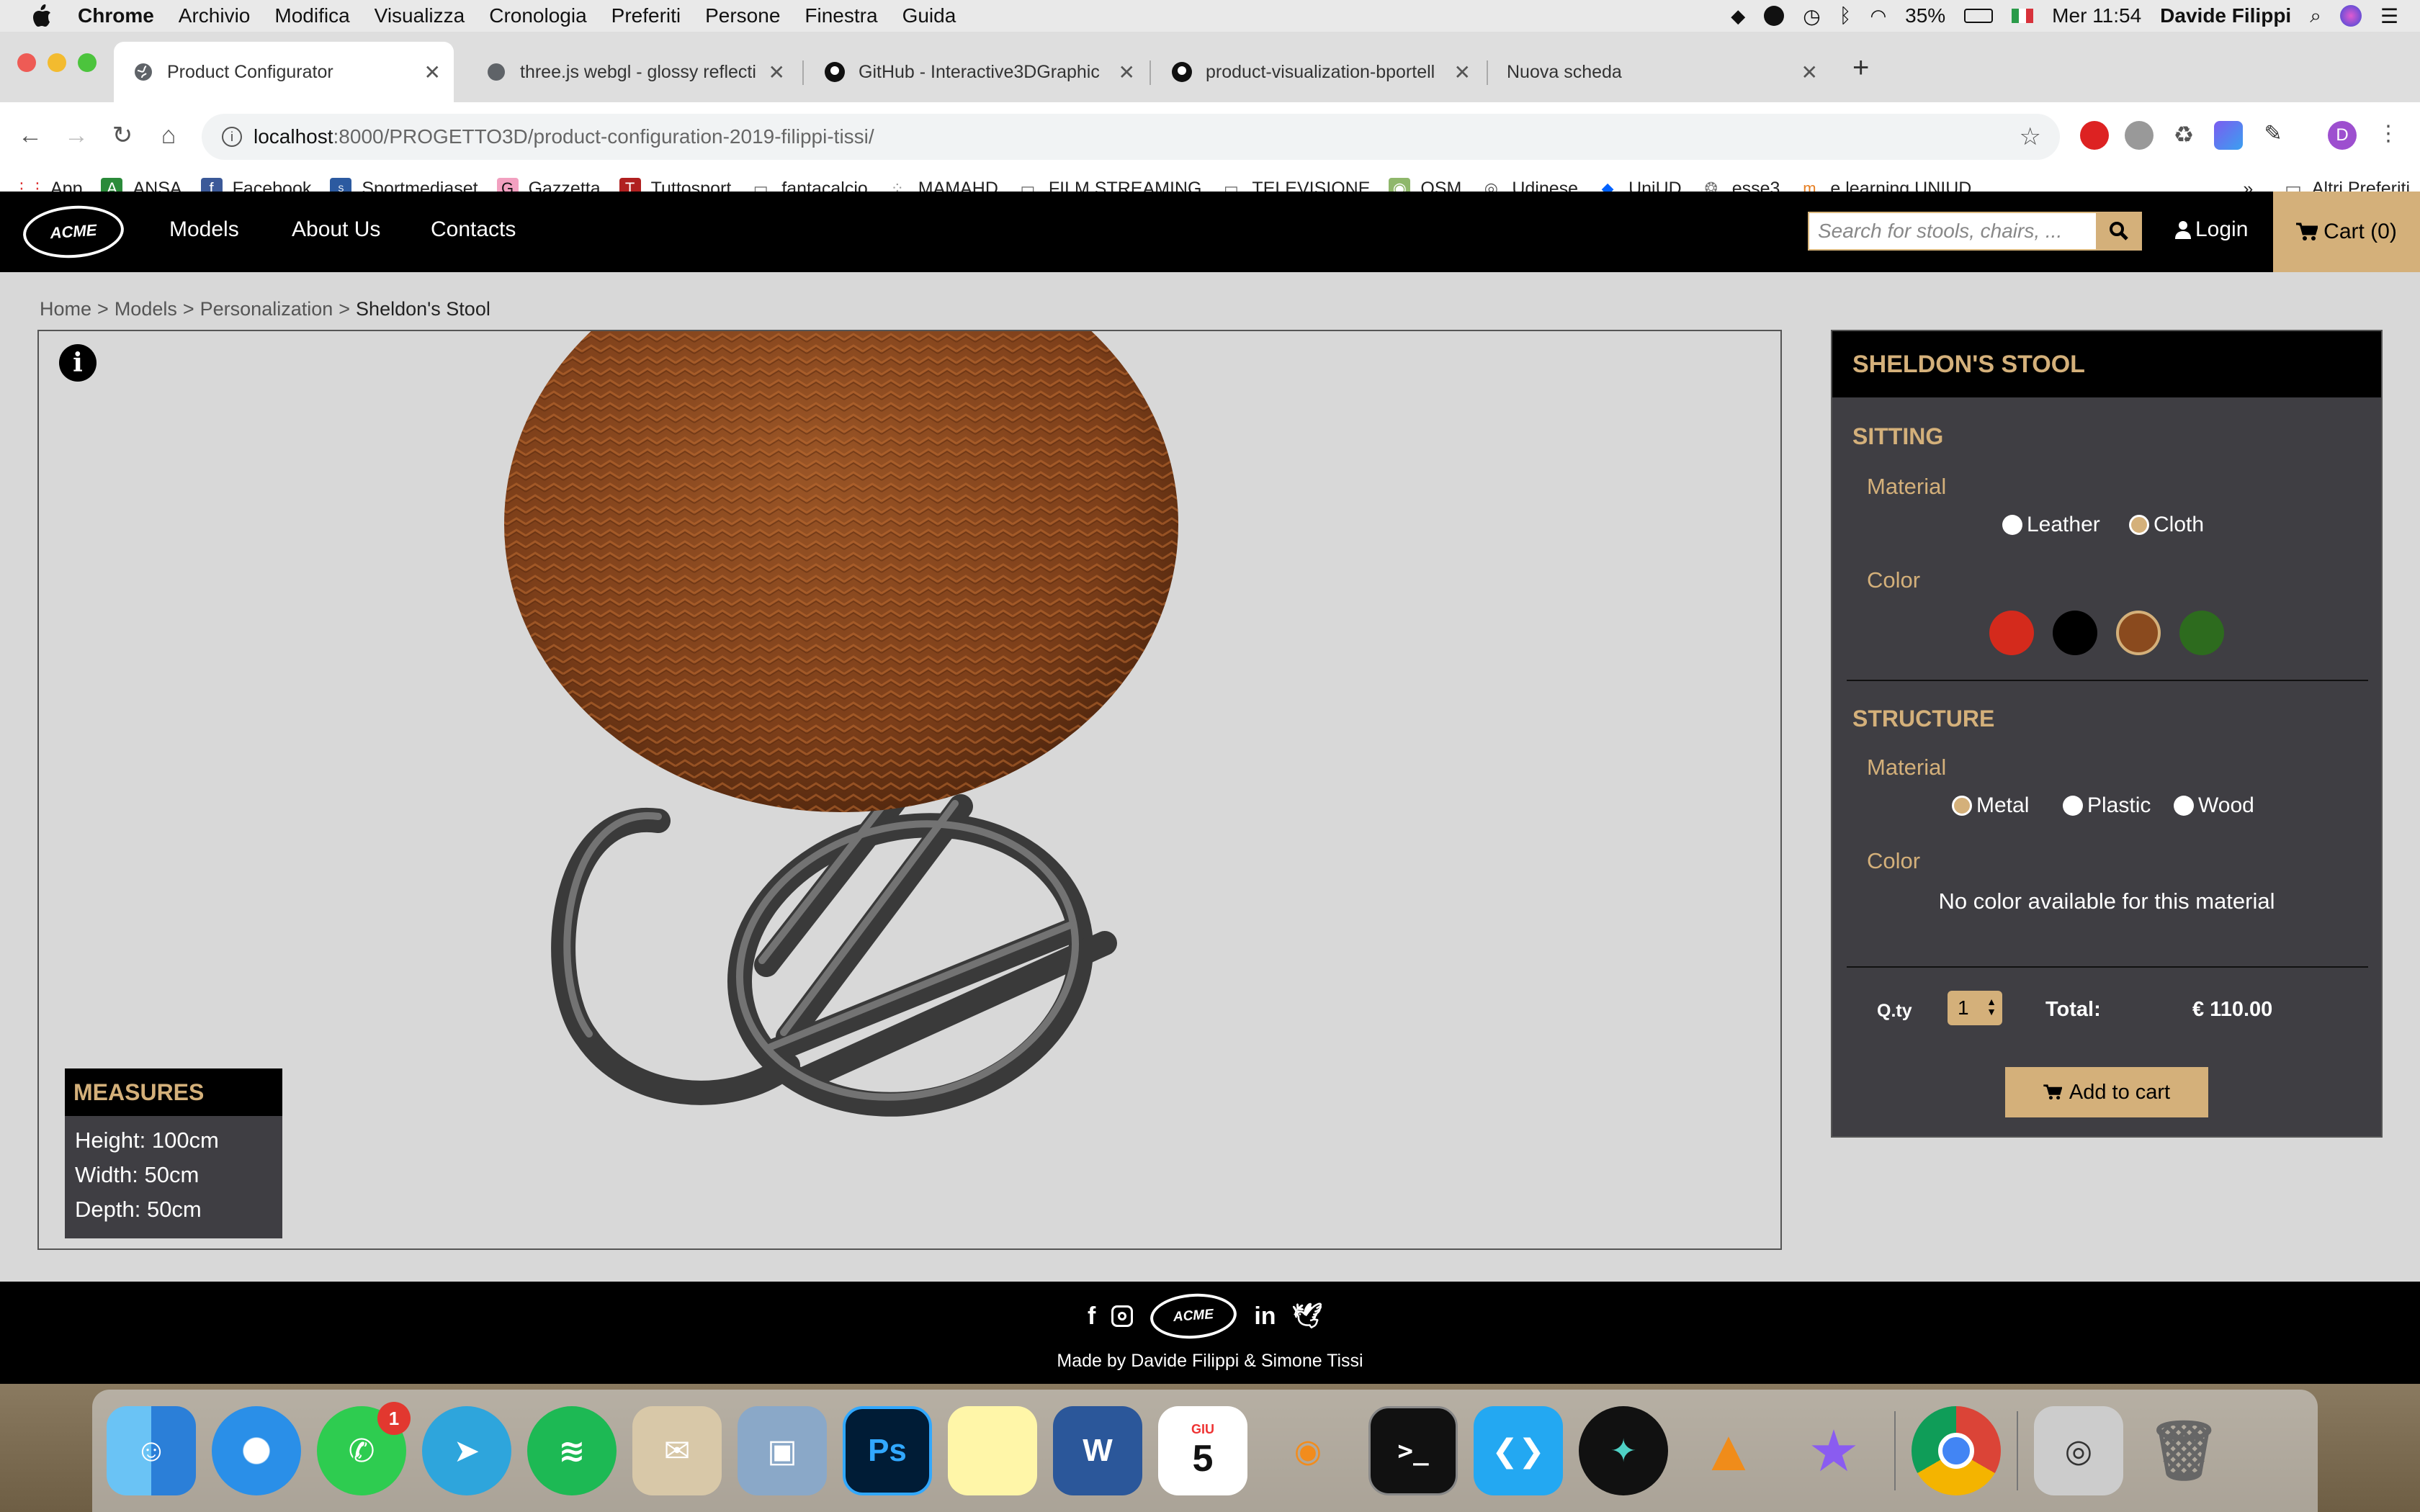  I want to click on notes-icon, so click(992, 1450).